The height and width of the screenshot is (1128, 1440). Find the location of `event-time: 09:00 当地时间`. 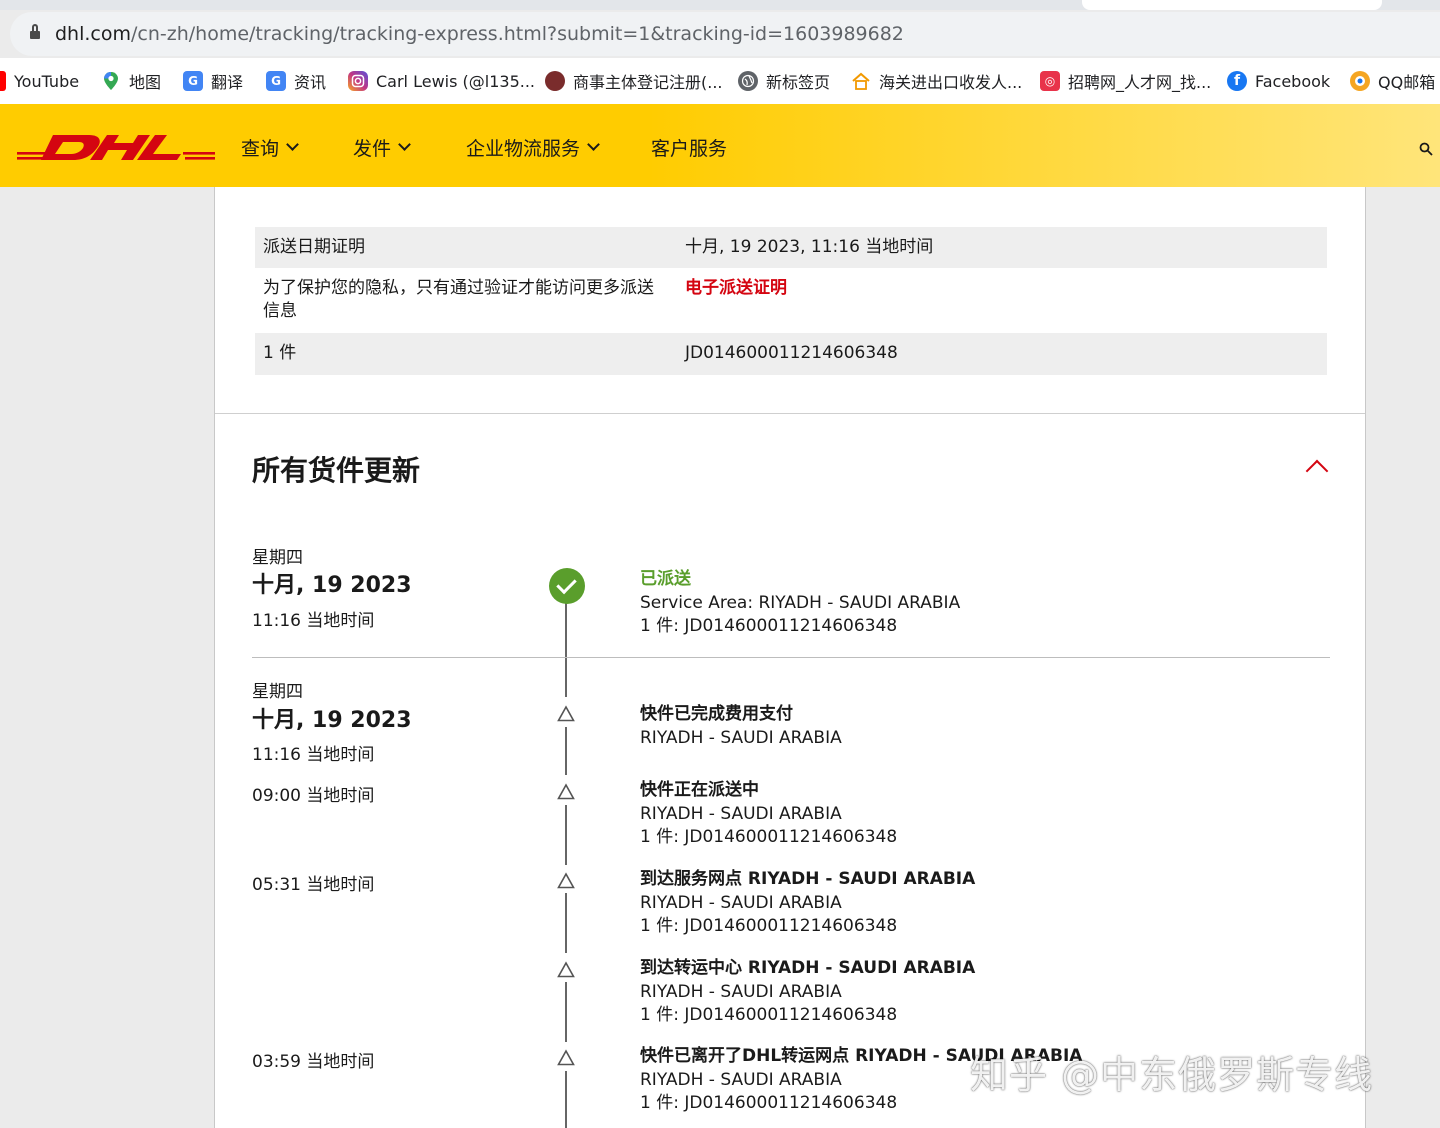

event-time: 09:00 当地时间 is located at coordinates (313, 796).